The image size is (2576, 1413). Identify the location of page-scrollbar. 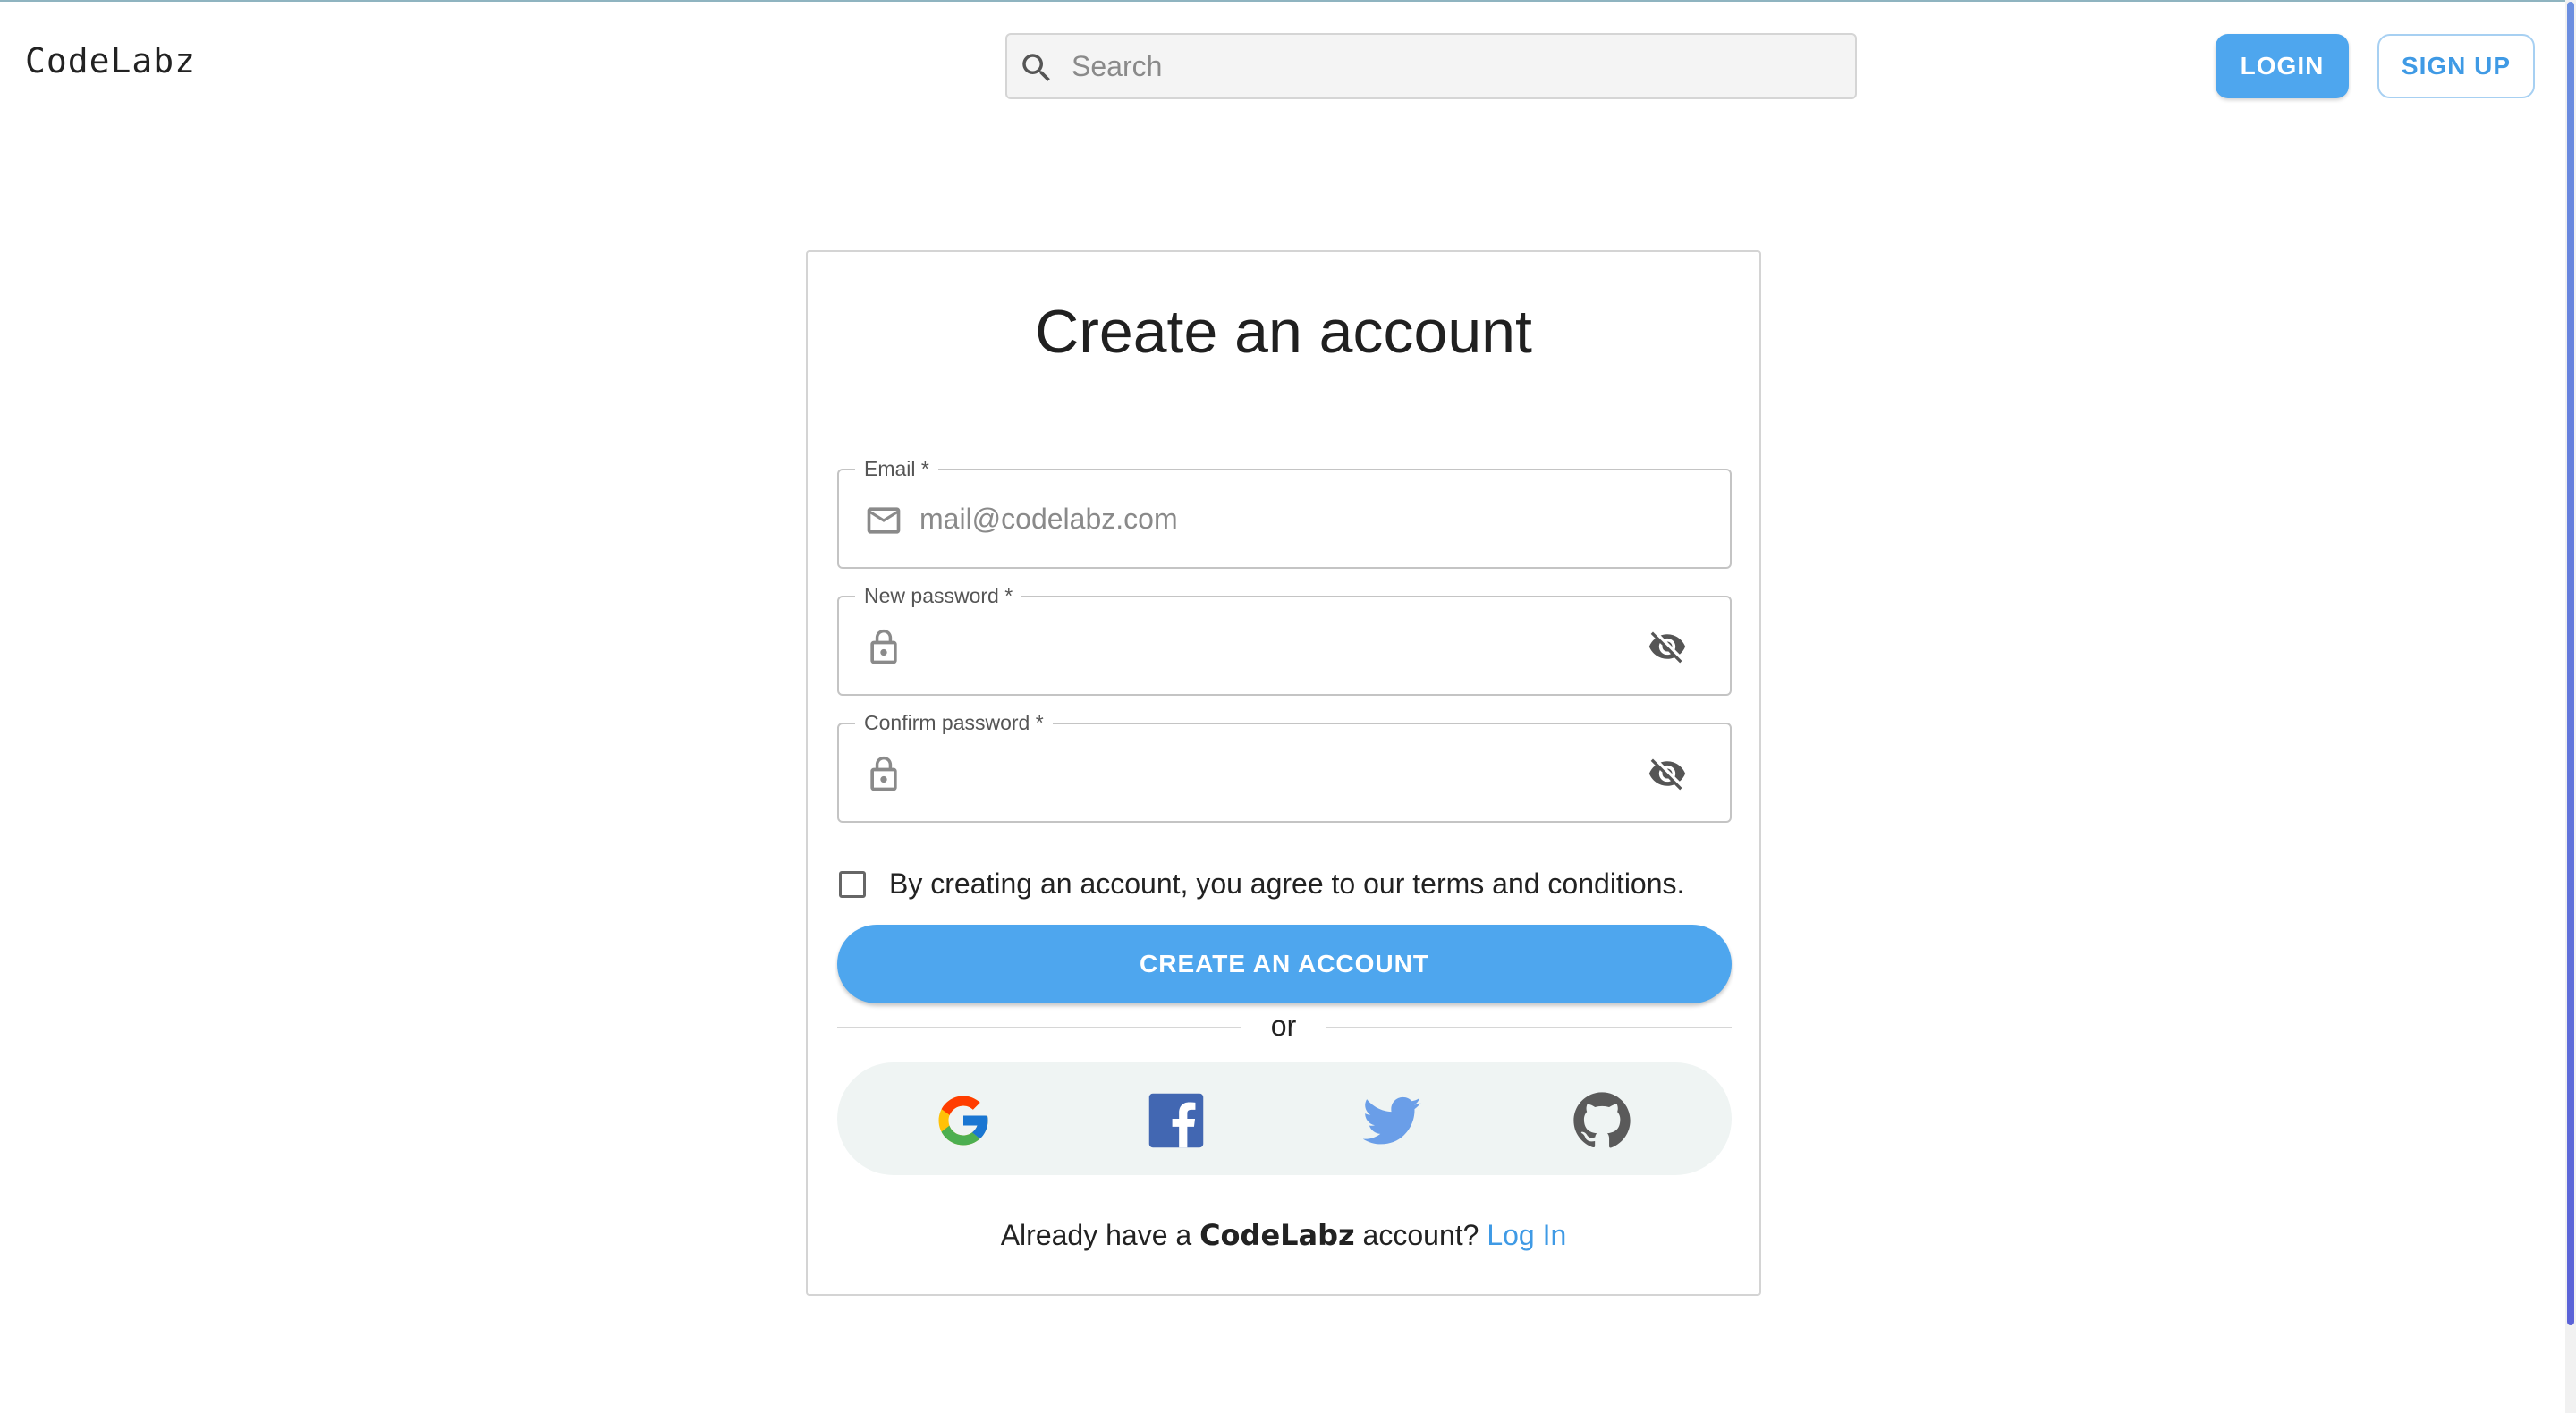
(2570, 706).